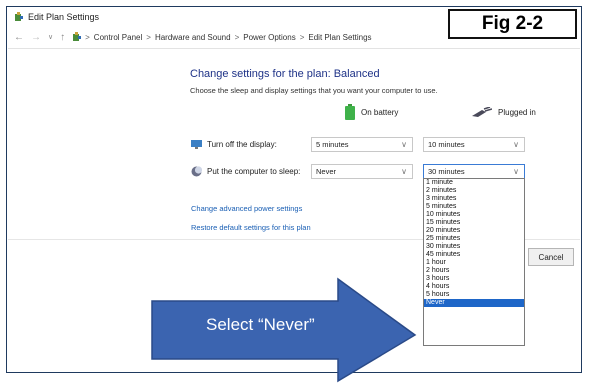  Describe the element at coordinates (254, 171) in the screenshot. I see `put-computer-to-sleep-label: Put the computer to sleep:` at that location.